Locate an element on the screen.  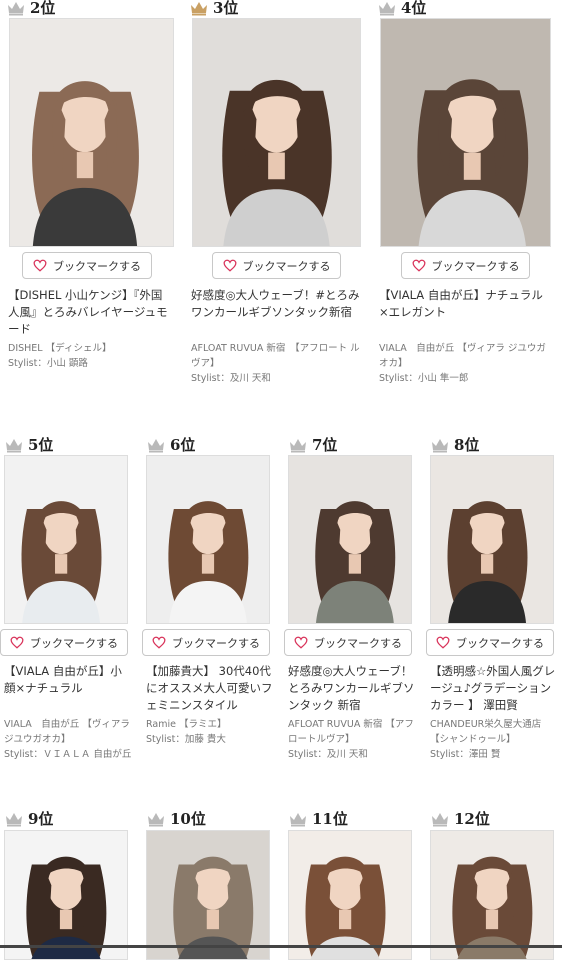
rank-badge: 3位 is located at coordinates (213, 8).